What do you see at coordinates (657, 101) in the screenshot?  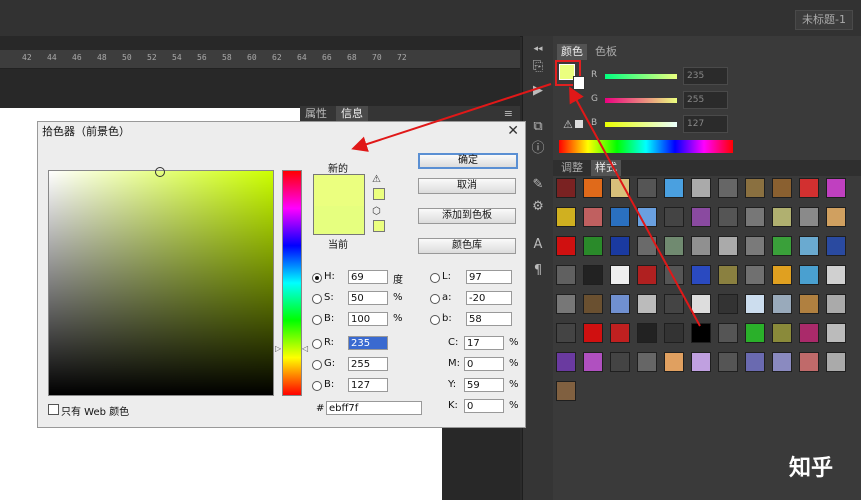 I see `color-slider-g: G 255` at bounding box center [657, 101].